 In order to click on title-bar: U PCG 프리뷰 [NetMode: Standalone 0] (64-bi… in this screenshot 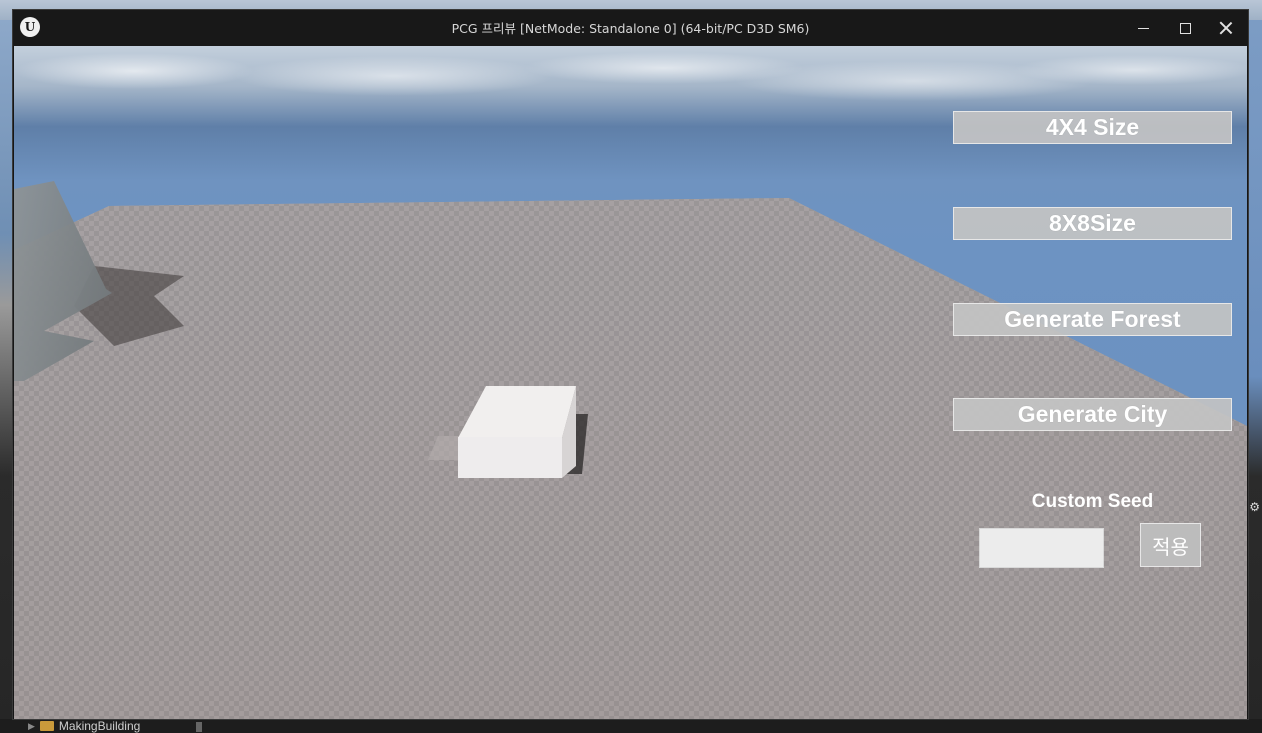, I will do `click(630, 28)`.